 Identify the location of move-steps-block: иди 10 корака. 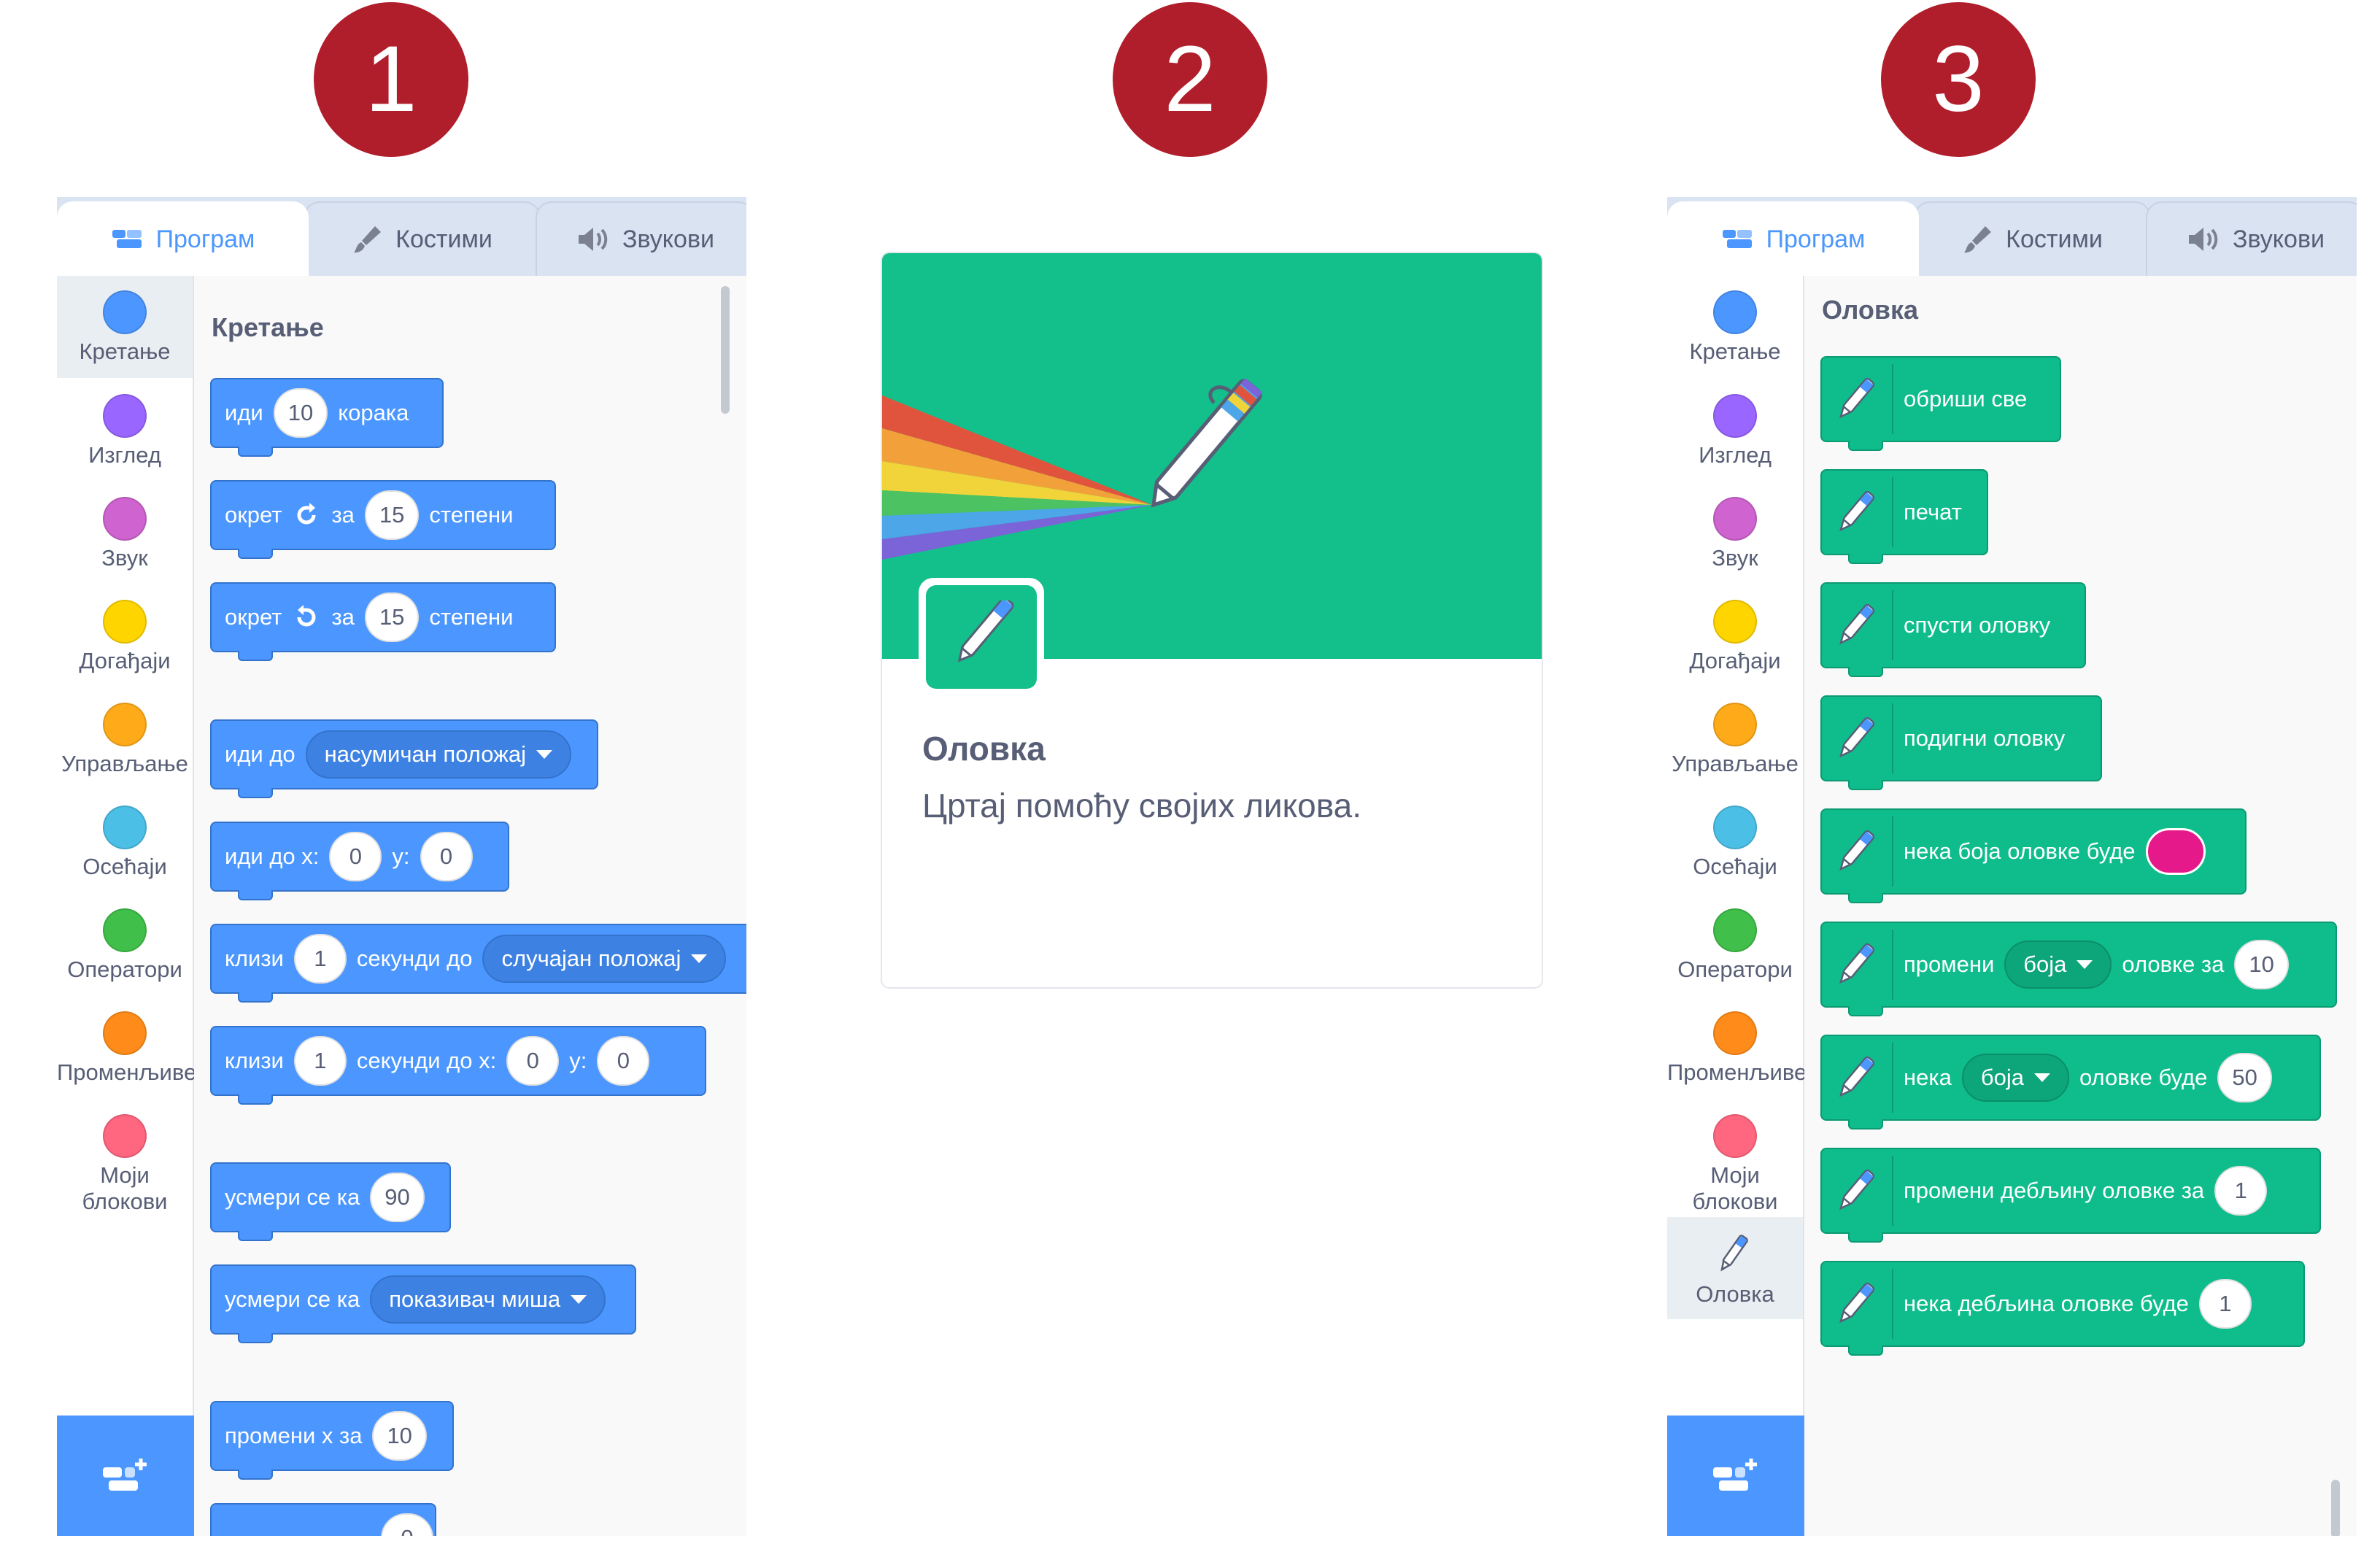
(327, 417).